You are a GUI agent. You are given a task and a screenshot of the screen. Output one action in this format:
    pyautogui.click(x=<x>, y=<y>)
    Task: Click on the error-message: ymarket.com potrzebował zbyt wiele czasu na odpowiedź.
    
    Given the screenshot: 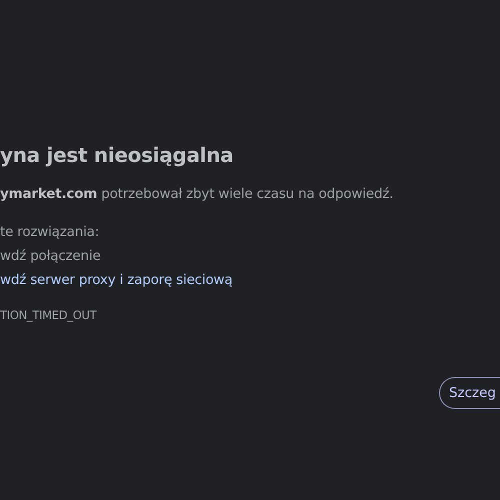 What is the action you would take?
    pyautogui.click(x=197, y=194)
    